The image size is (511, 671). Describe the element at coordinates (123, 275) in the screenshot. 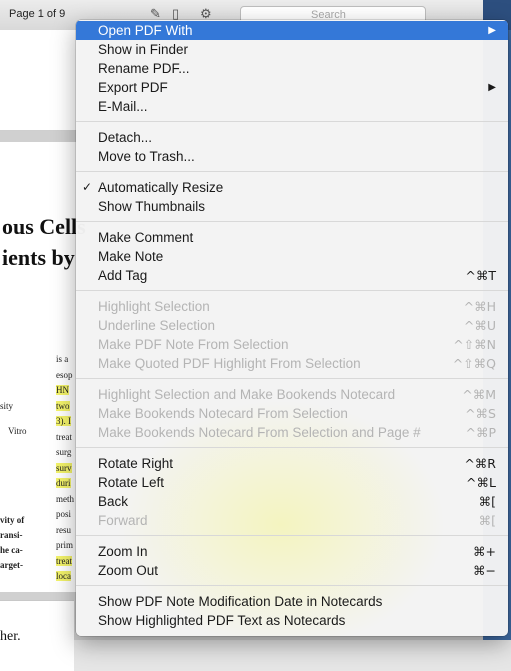

I see `menu-item-label: Add Tag` at that location.